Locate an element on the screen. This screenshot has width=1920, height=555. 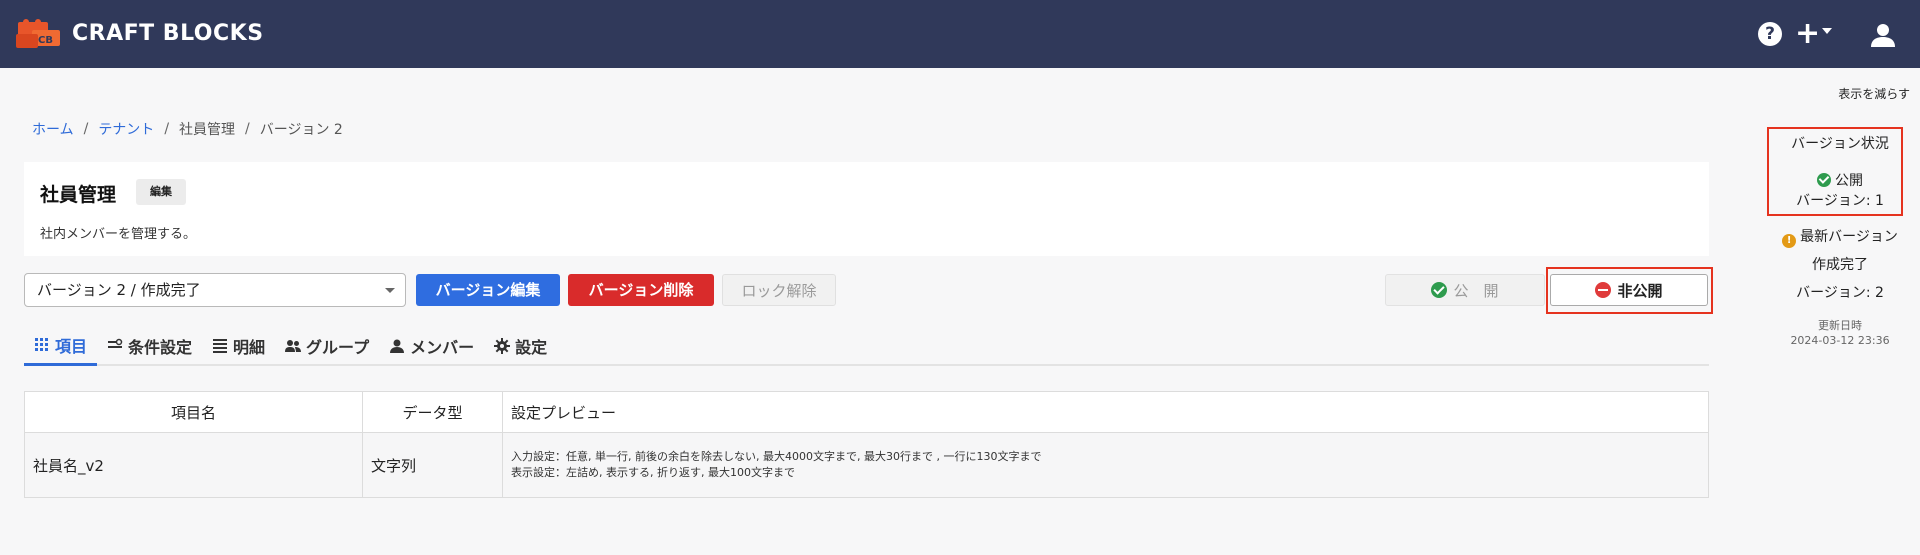
column-header-preview: 設定プレビュー is located at coordinates (1105, 412).